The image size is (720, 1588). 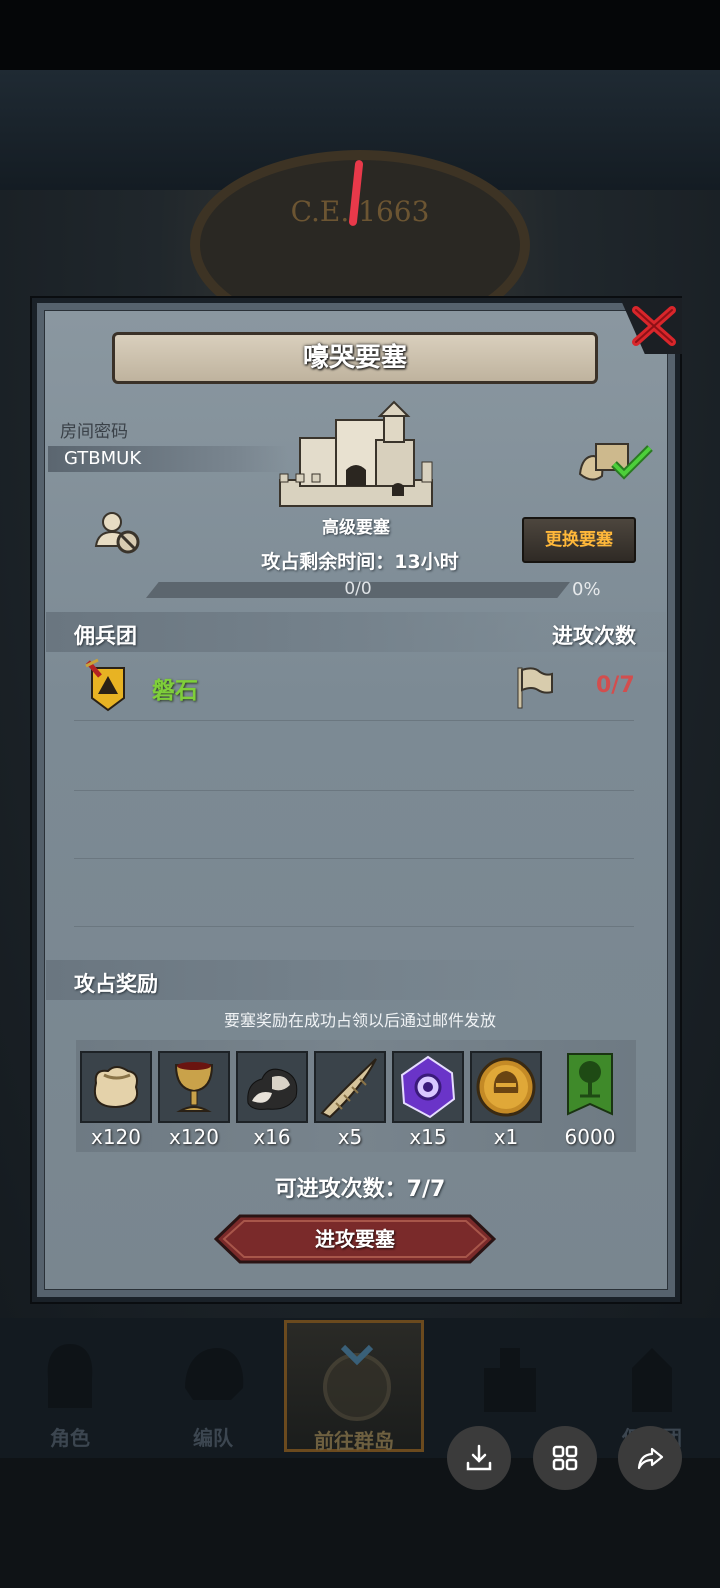 I want to click on change-fortress-button: 更换要塞, so click(x=579, y=540).